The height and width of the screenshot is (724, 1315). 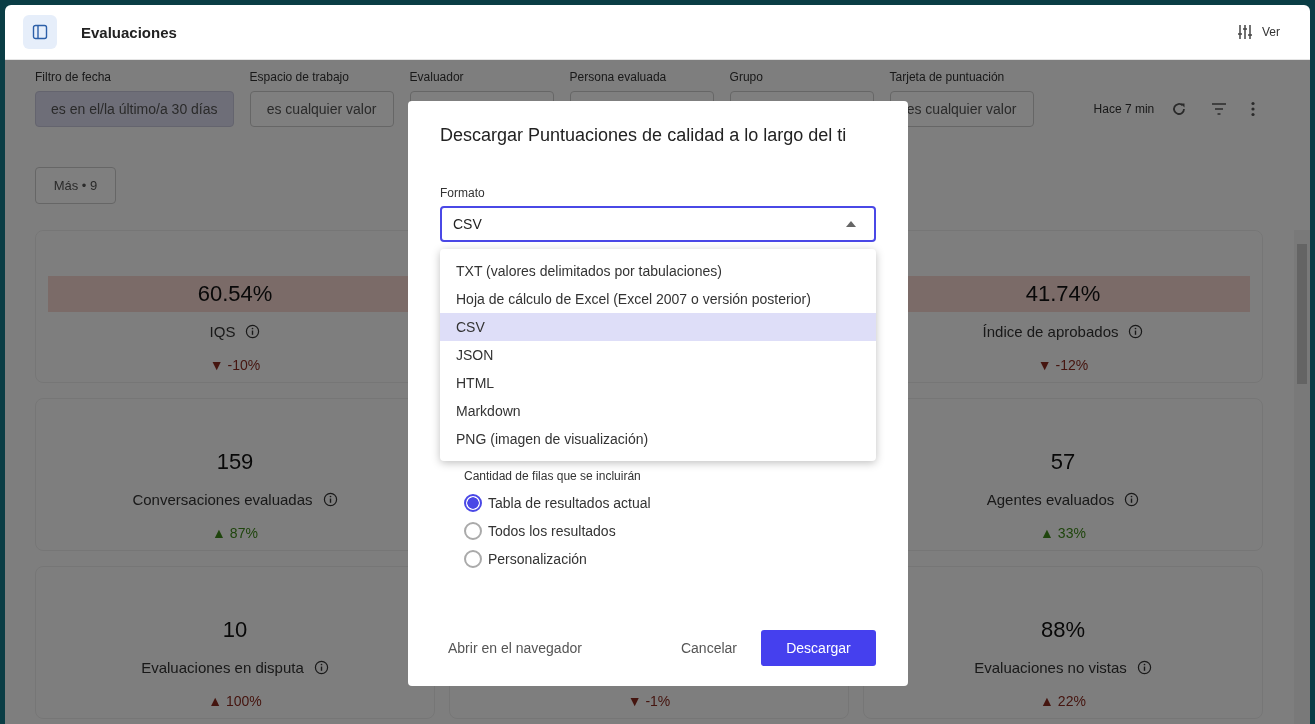 What do you see at coordinates (1219, 109) in the screenshot?
I see `filter-icon` at bounding box center [1219, 109].